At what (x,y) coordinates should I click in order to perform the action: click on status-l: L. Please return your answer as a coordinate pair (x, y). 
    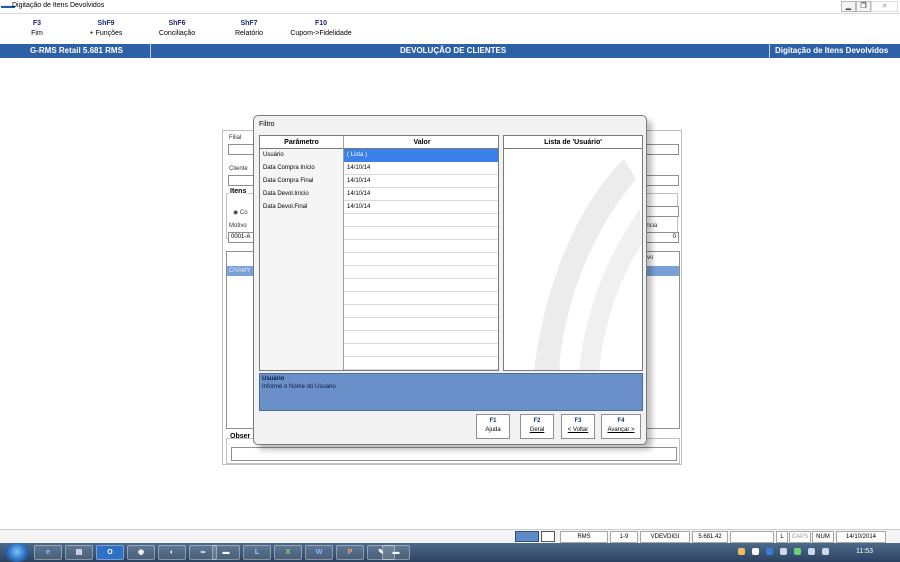
    Looking at the image, I should click on (782, 537).